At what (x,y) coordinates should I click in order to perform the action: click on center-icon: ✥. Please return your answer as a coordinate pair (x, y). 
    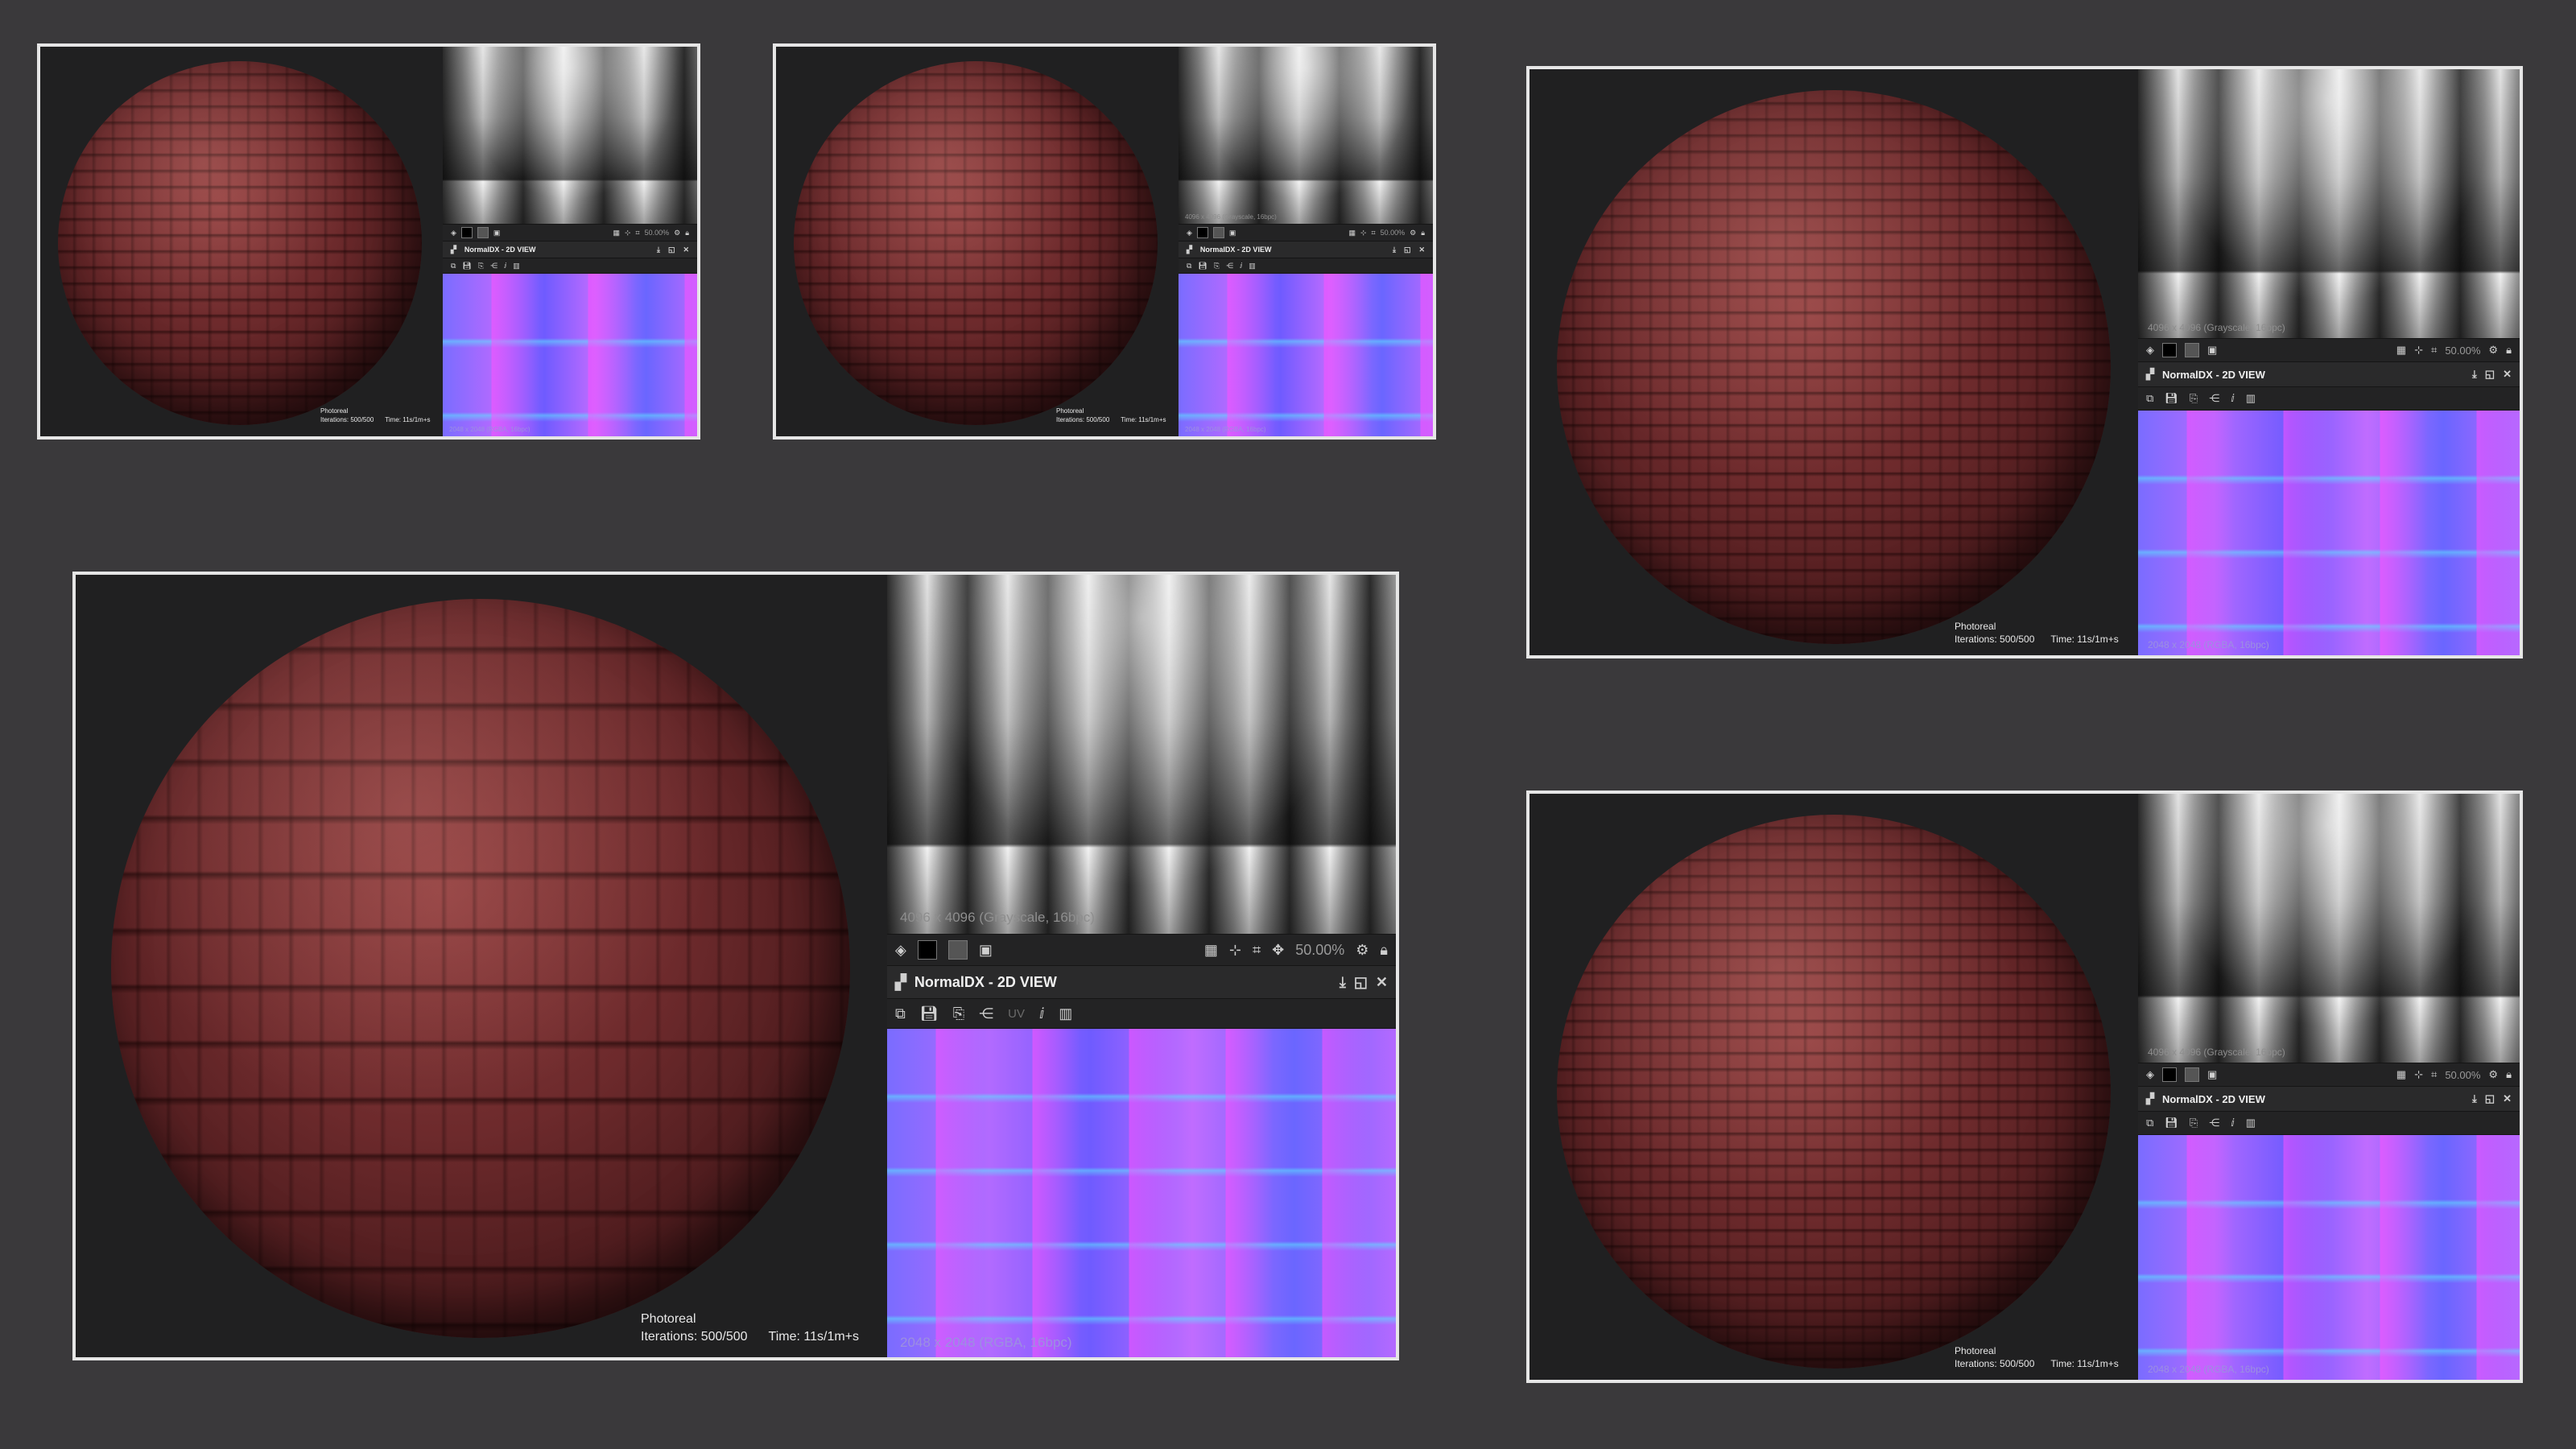
    Looking at the image, I should click on (1278, 950).